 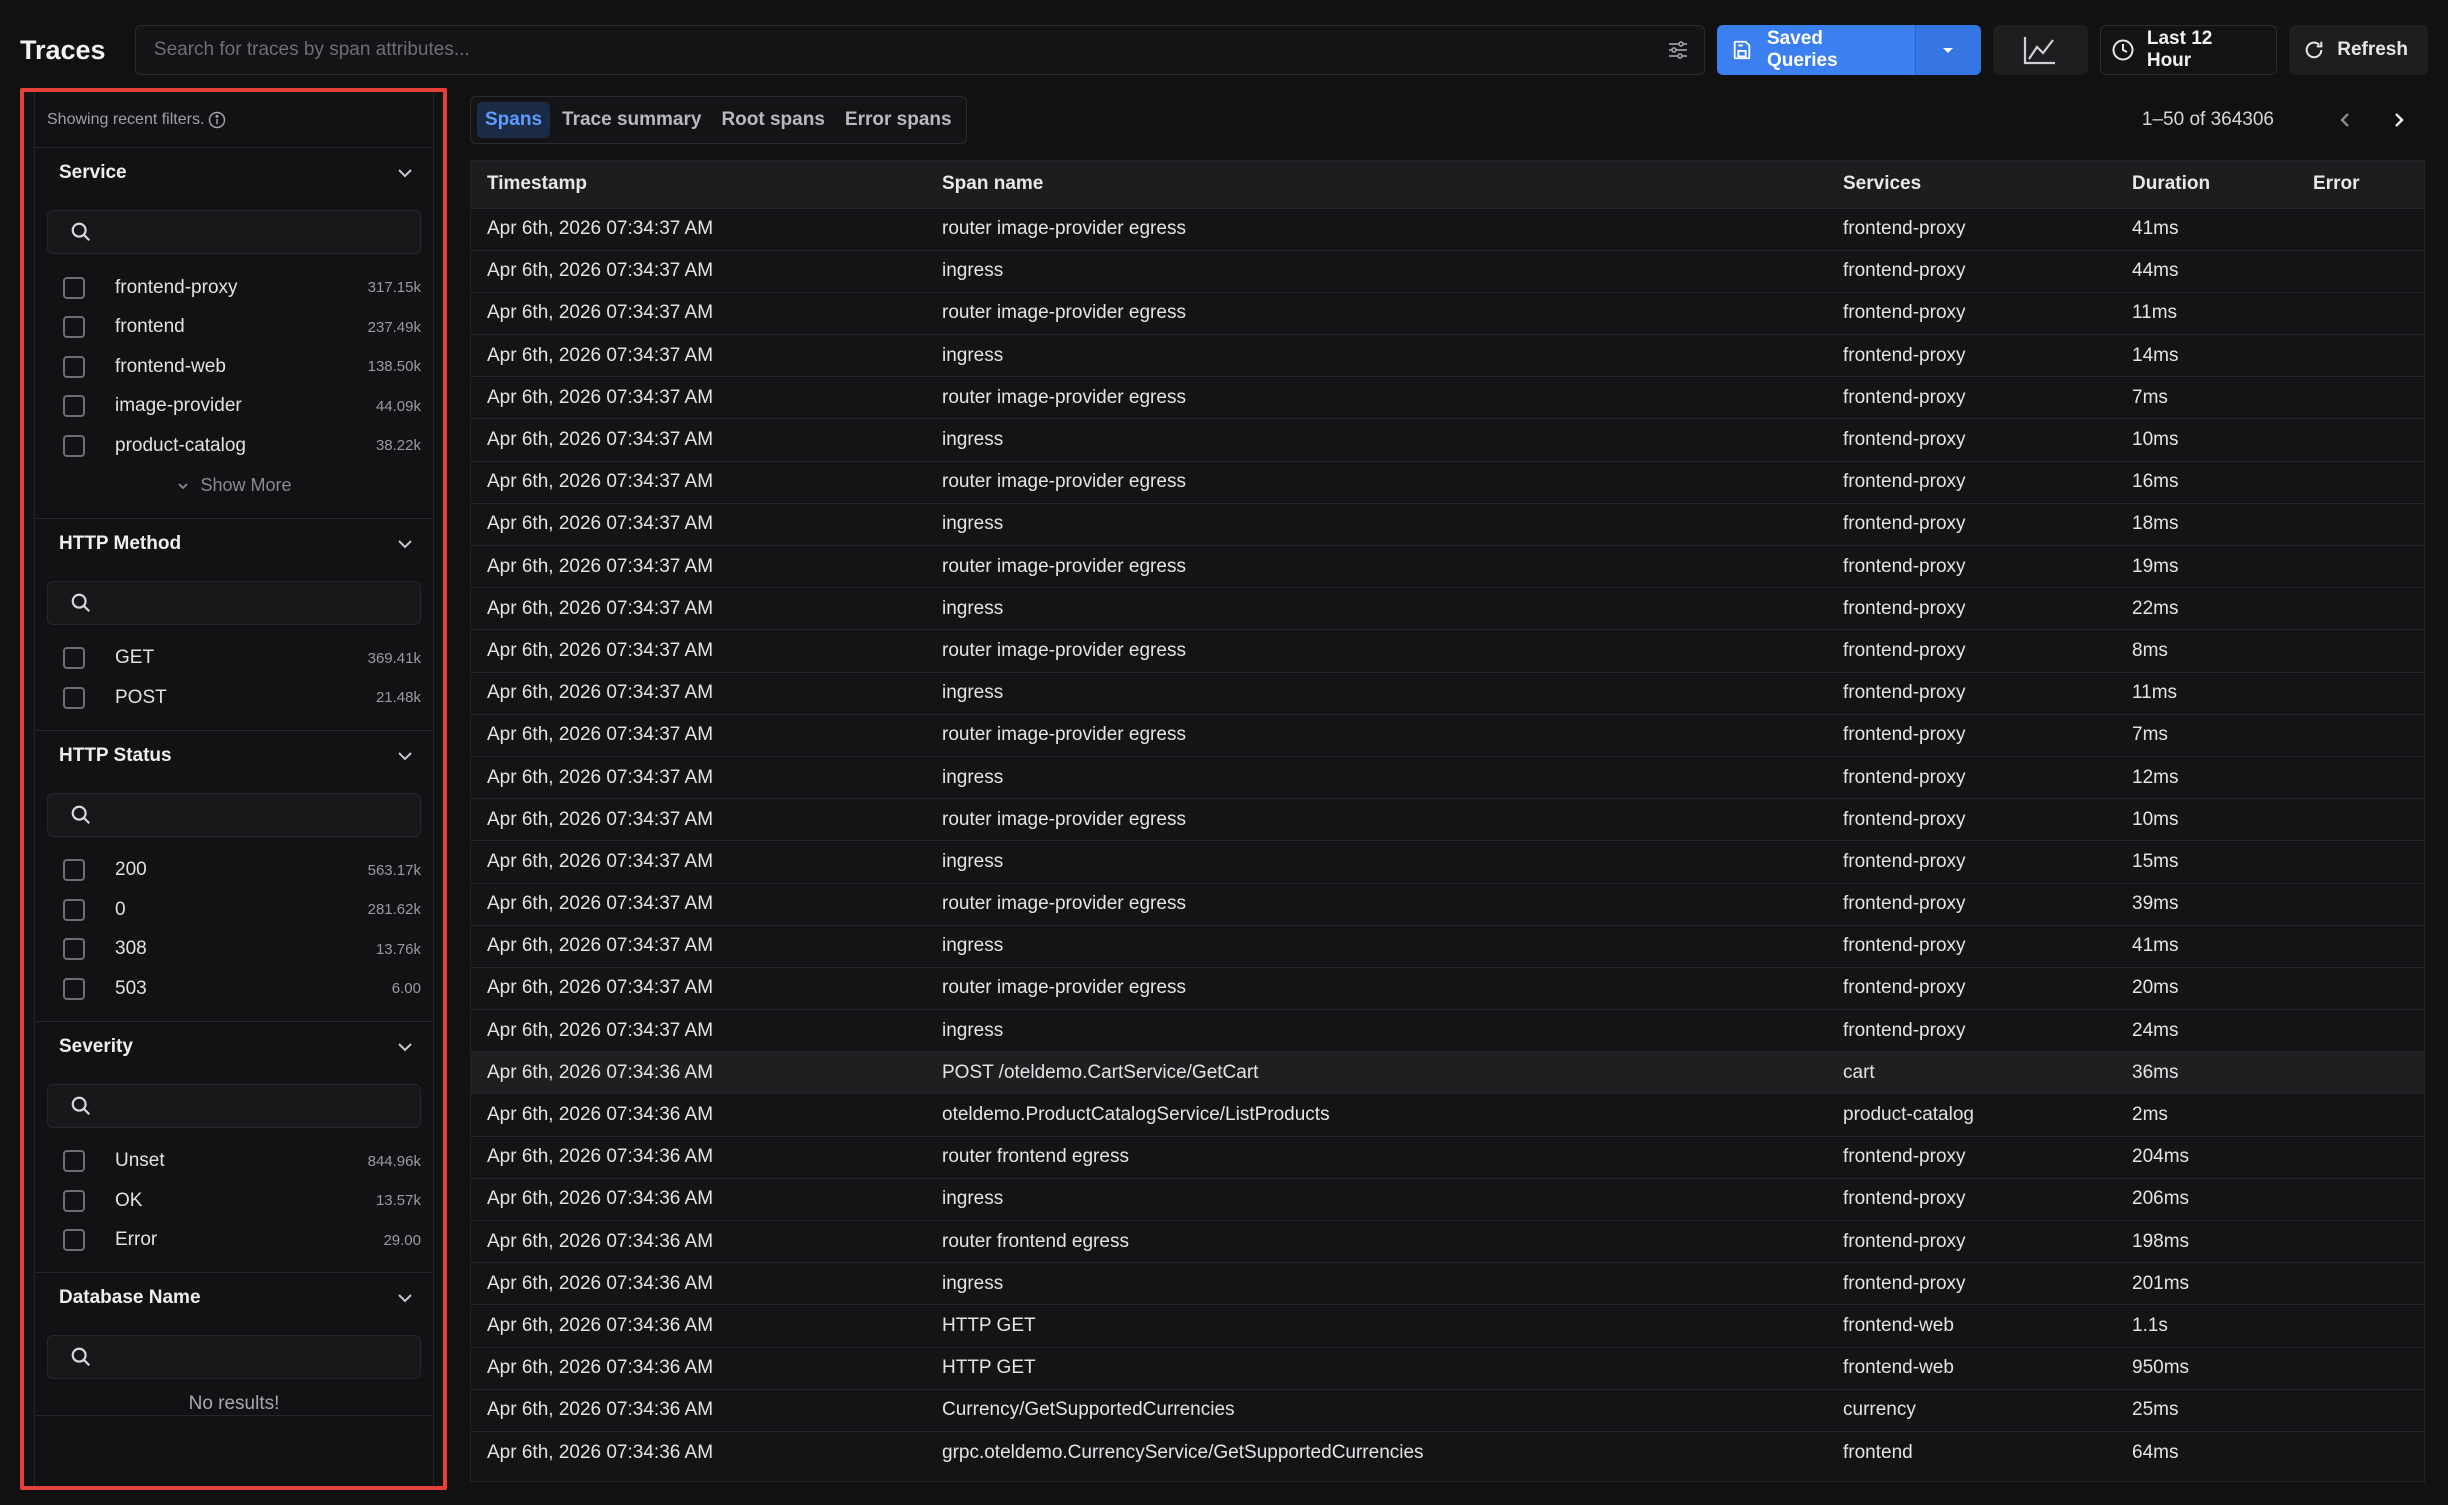 I want to click on search-input, so click(x=893, y=50).